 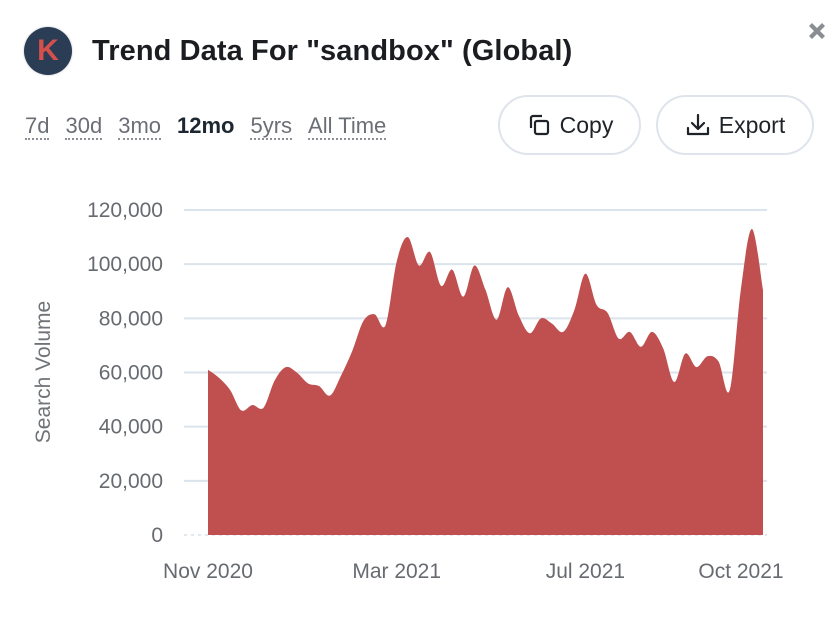 I want to click on export-button: Export, so click(x=735, y=125).